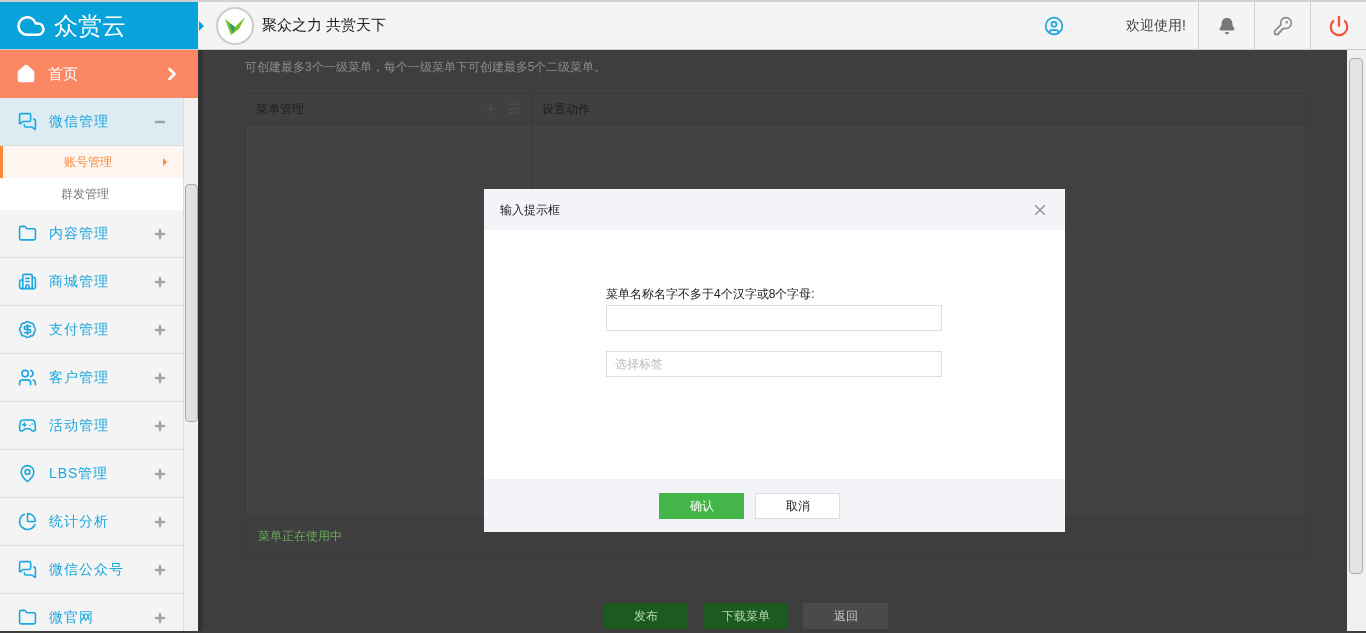  I want to click on sidebar-scrollbar, so click(190, 364).